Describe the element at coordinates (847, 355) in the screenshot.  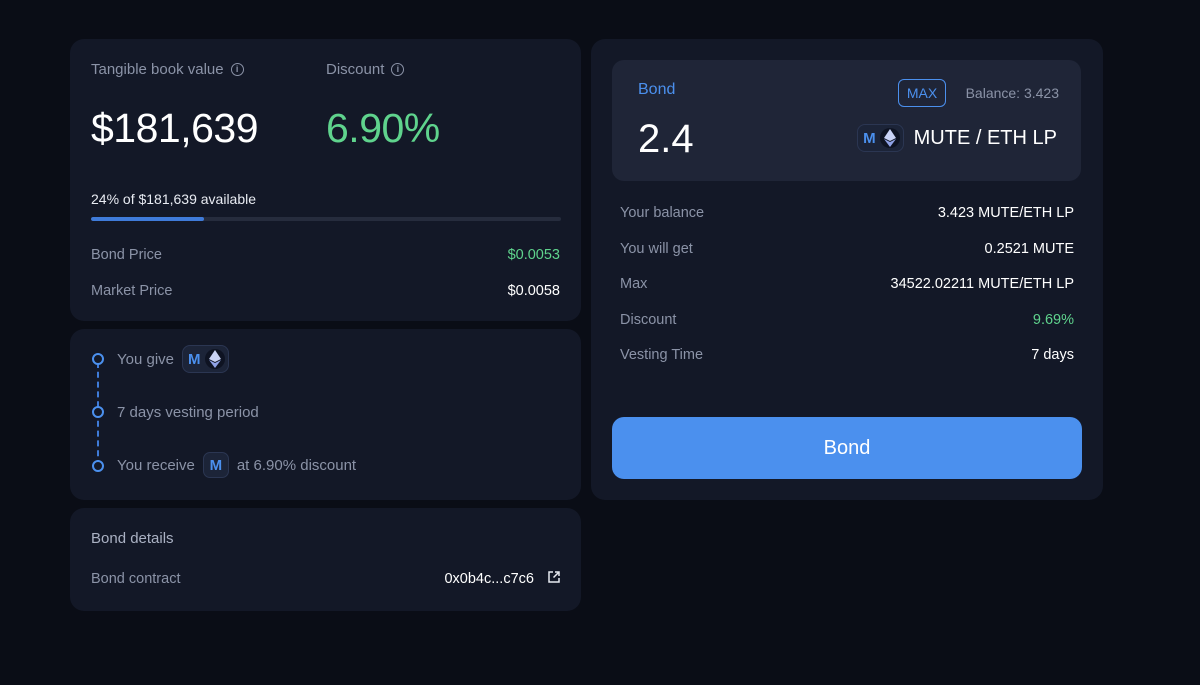
I see `info-row-vesting-time: Vesting Time 7 days` at that location.